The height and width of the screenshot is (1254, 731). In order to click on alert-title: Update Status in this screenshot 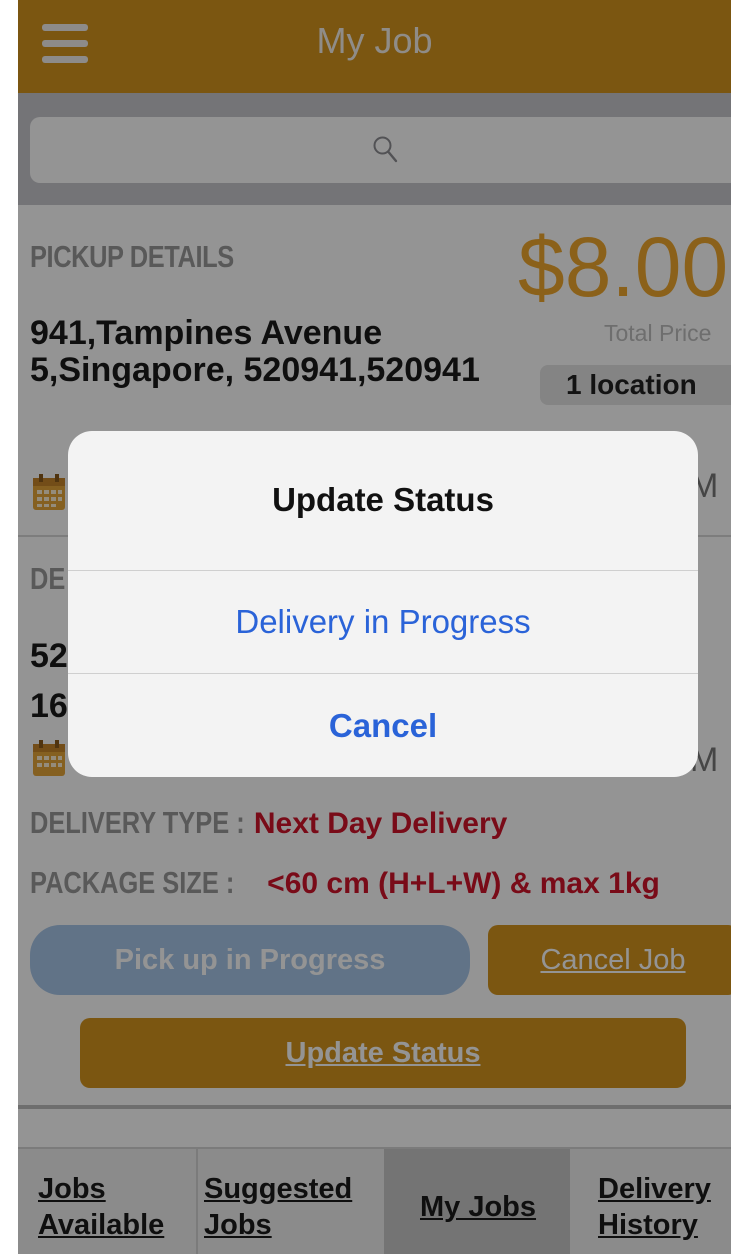, I will do `click(383, 499)`.